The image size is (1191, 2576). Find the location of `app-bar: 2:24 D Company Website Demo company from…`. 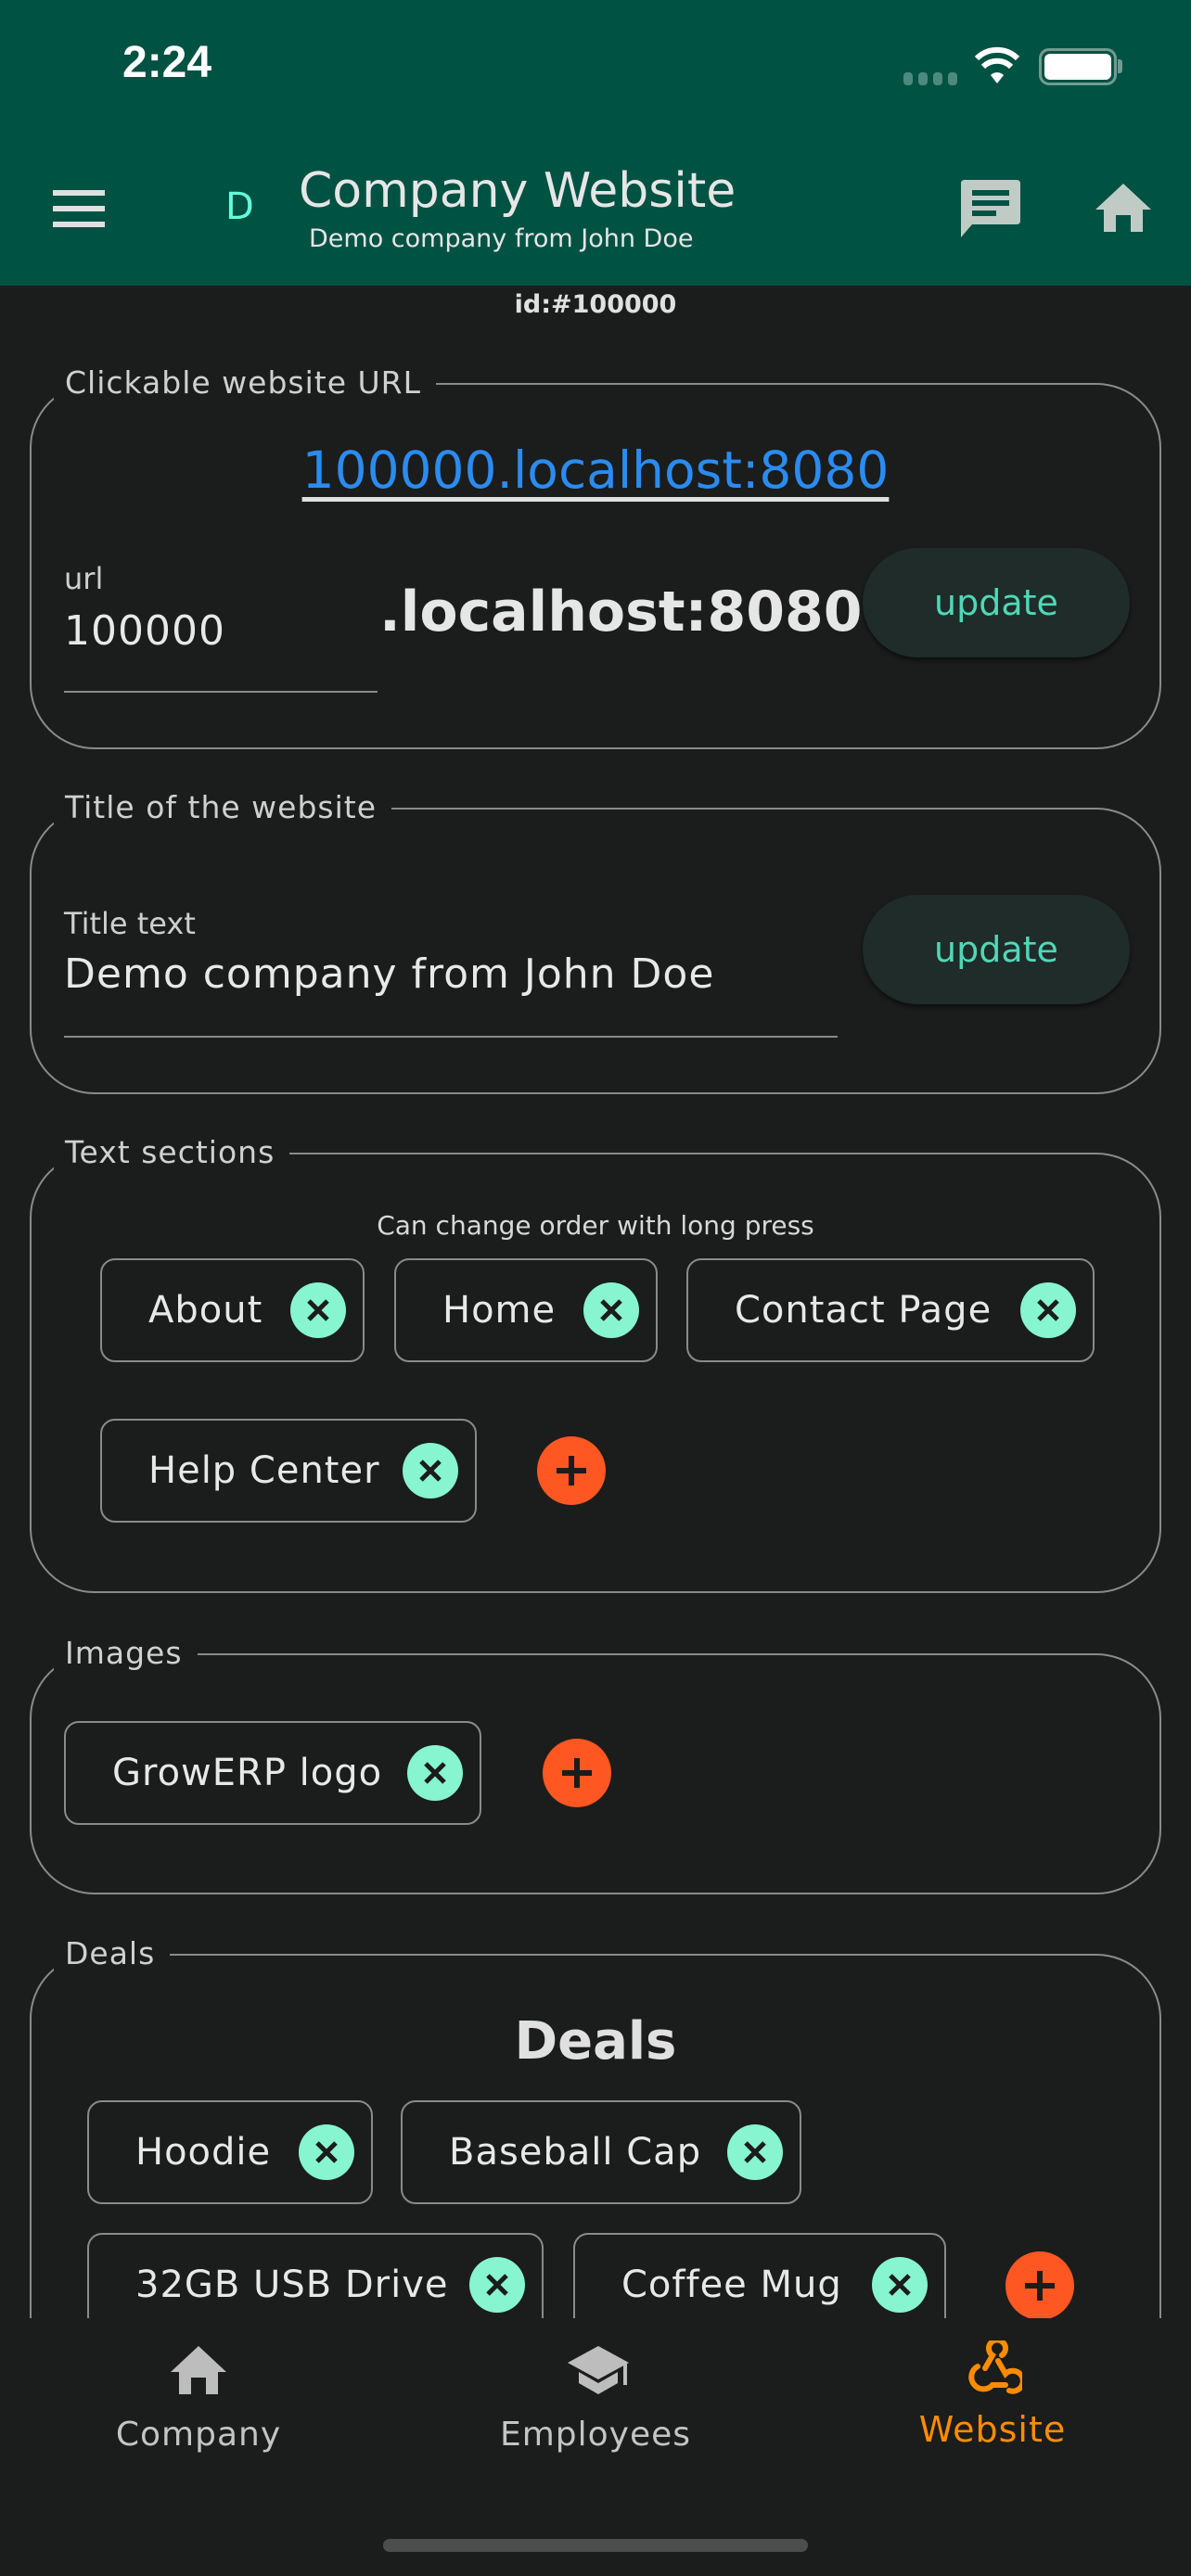

app-bar: 2:24 D Company Website Demo company from… is located at coordinates (595, 143).